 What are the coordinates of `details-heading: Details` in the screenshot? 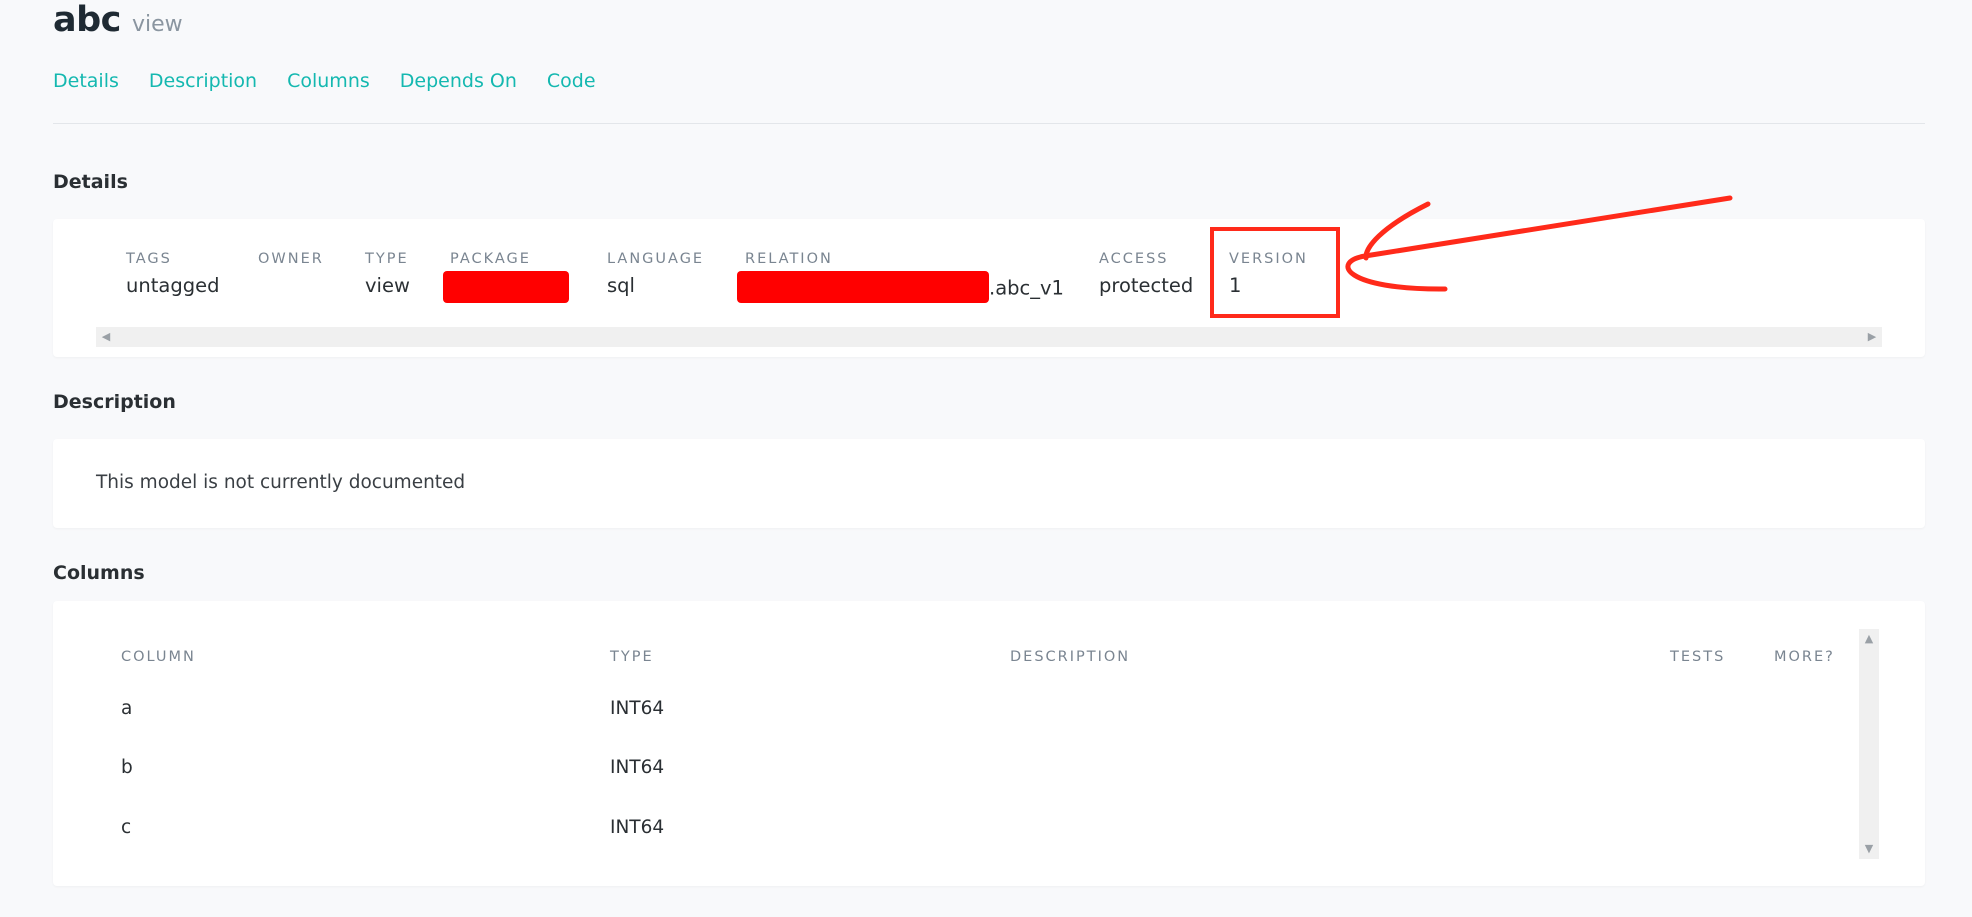 It's located at (90, 182).